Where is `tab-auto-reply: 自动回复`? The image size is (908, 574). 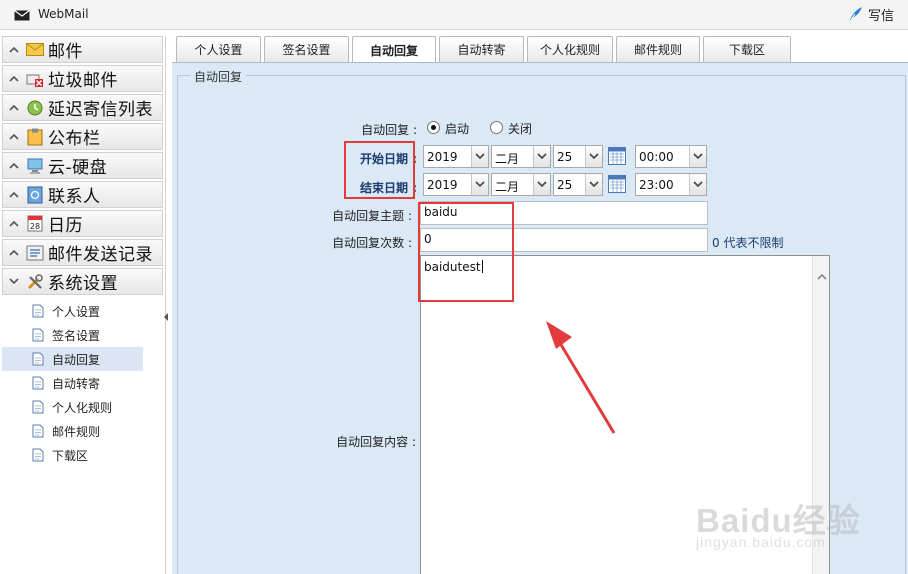
tab-auto-reply: 自动回复 is located at coordinates (394, 49).